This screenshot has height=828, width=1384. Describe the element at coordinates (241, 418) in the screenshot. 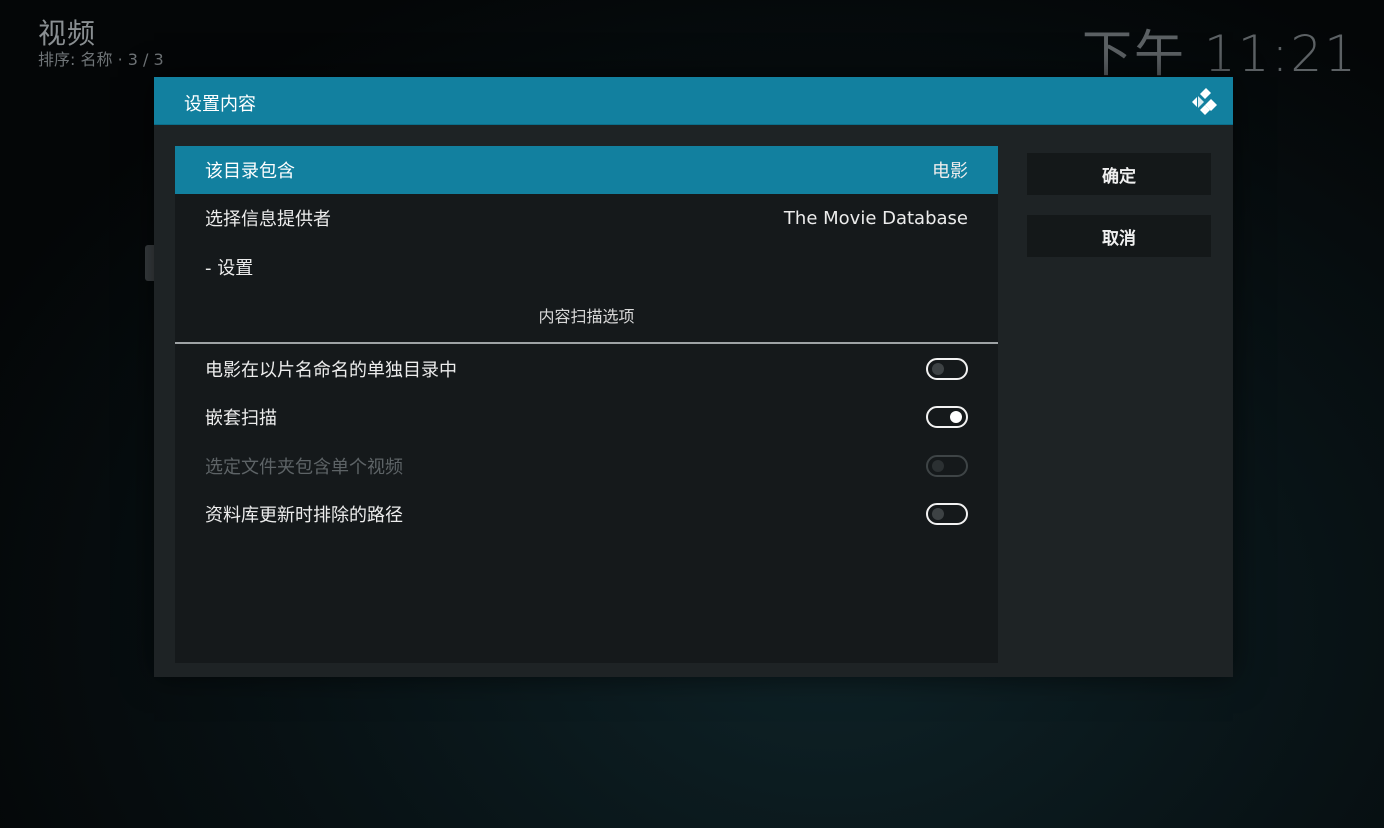

I see `toggle-label: 嵌套扫描` at that location.